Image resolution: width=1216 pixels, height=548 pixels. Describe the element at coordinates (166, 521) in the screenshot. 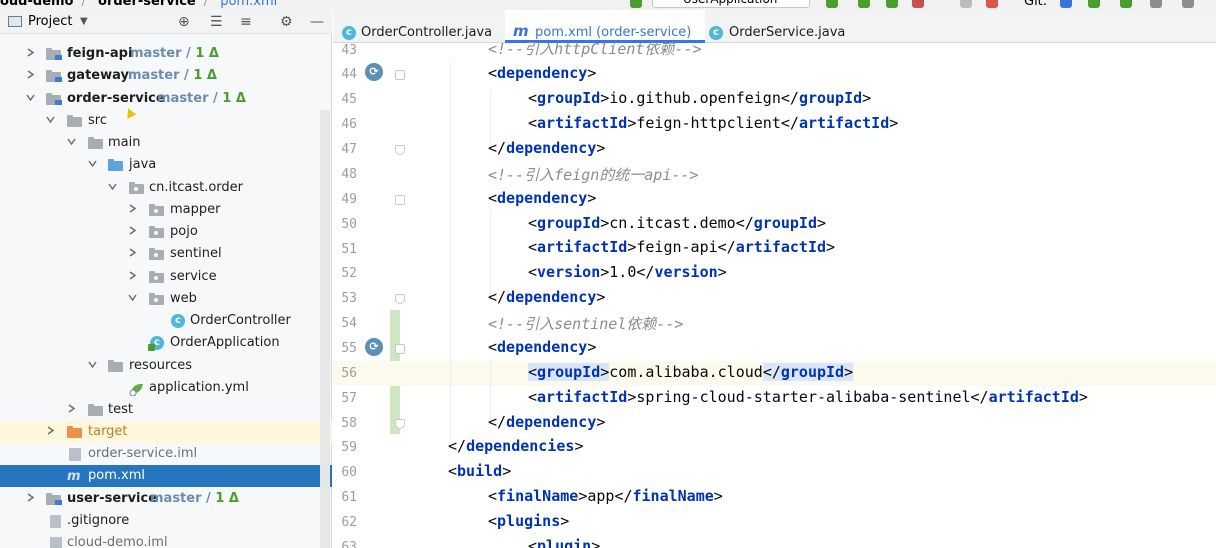

I see `tree-node-gitignore: .gitignore` at that location.